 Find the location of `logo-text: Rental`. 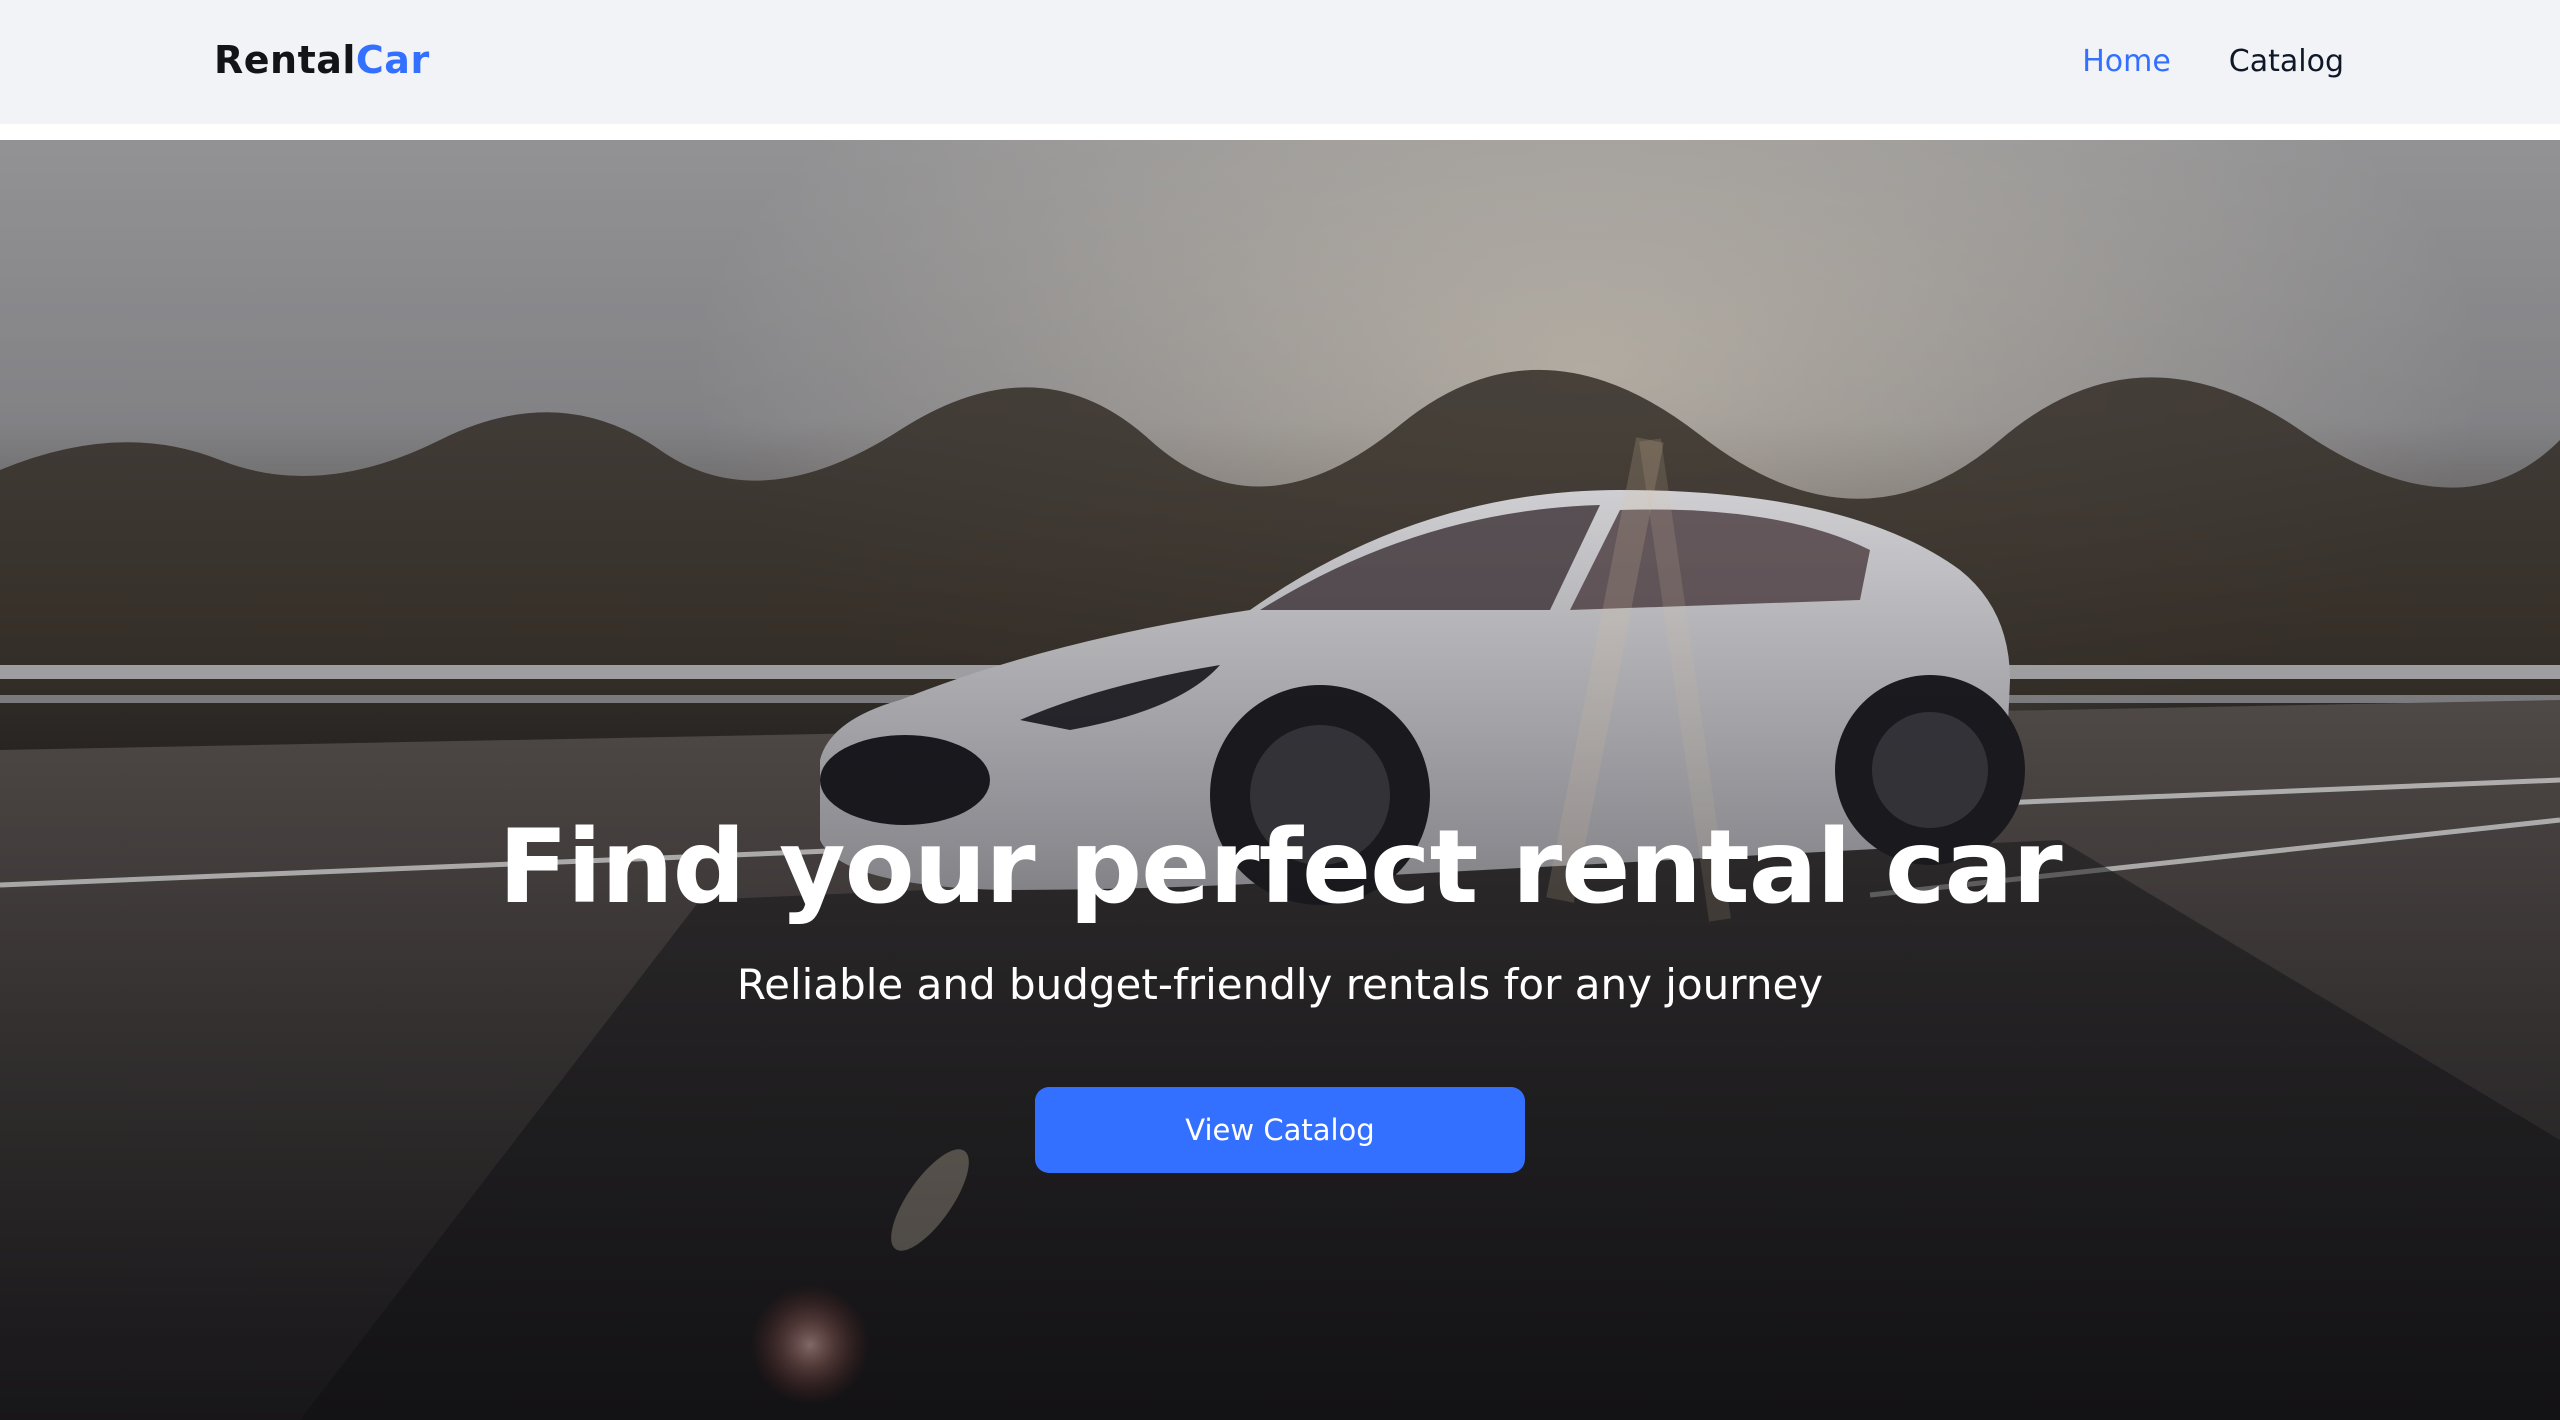

logo-text: Rental is located at coordinates (285, 60).